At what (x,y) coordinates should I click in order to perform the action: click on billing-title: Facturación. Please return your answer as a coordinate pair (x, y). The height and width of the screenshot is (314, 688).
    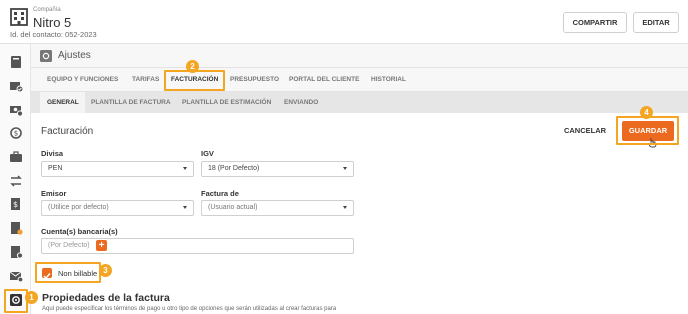
    Looking at the image, I should click on (67, 131).